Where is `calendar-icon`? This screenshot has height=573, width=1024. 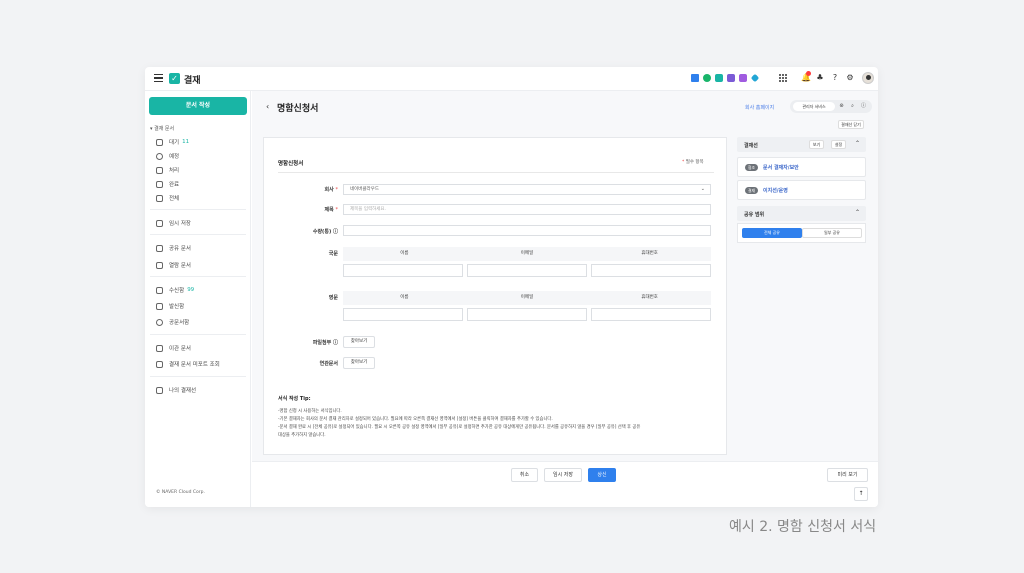 calendar-icon is located at coordinates (731, 78).